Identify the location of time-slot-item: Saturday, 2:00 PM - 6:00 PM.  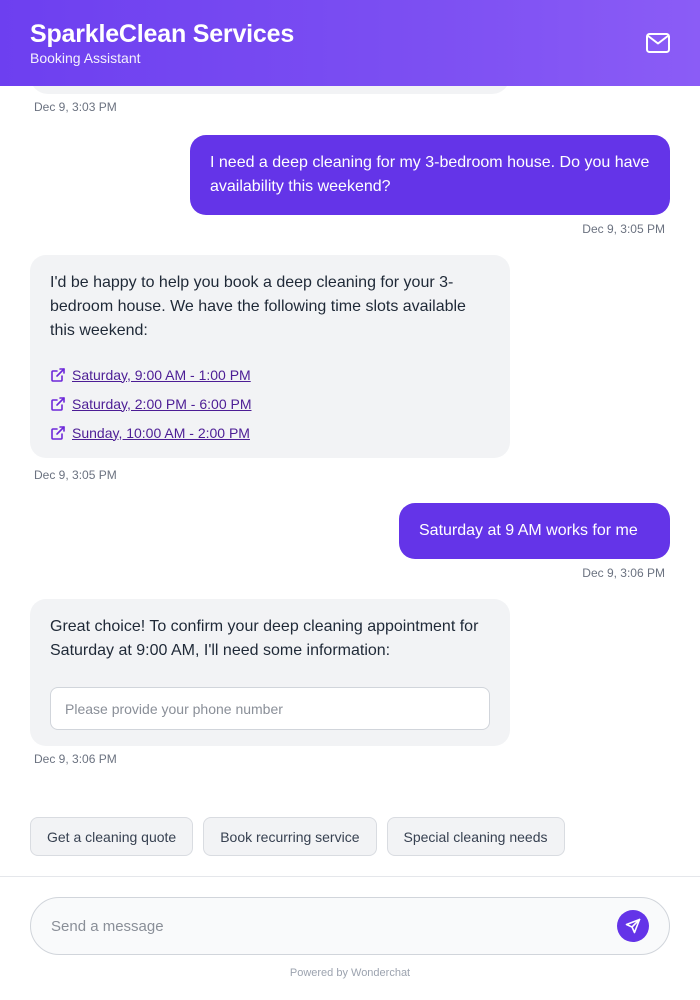
(270, 403).